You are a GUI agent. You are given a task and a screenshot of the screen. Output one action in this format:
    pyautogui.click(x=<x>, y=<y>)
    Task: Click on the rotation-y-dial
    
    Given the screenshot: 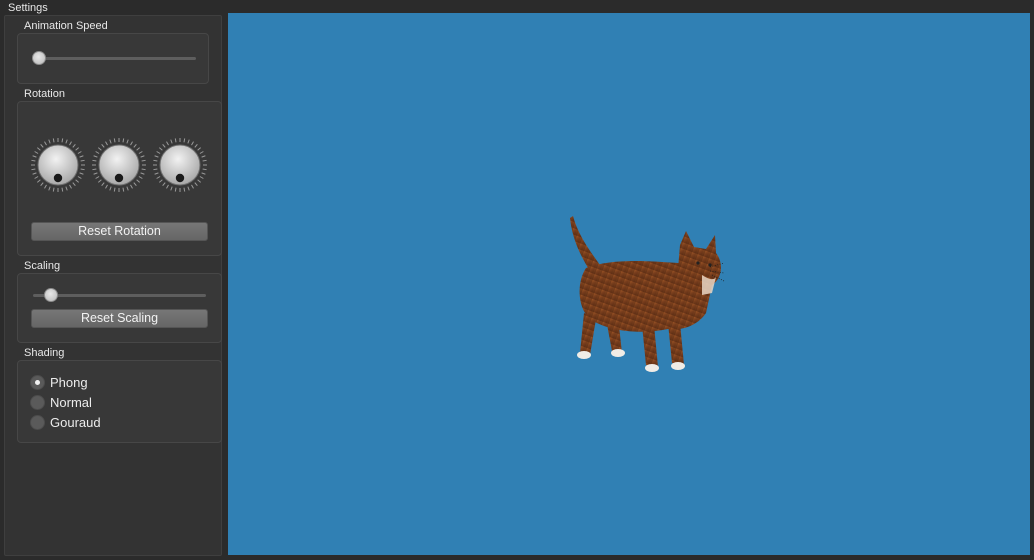 What is the action you would take?
    pyautogui.click(x=119, y=165)
    